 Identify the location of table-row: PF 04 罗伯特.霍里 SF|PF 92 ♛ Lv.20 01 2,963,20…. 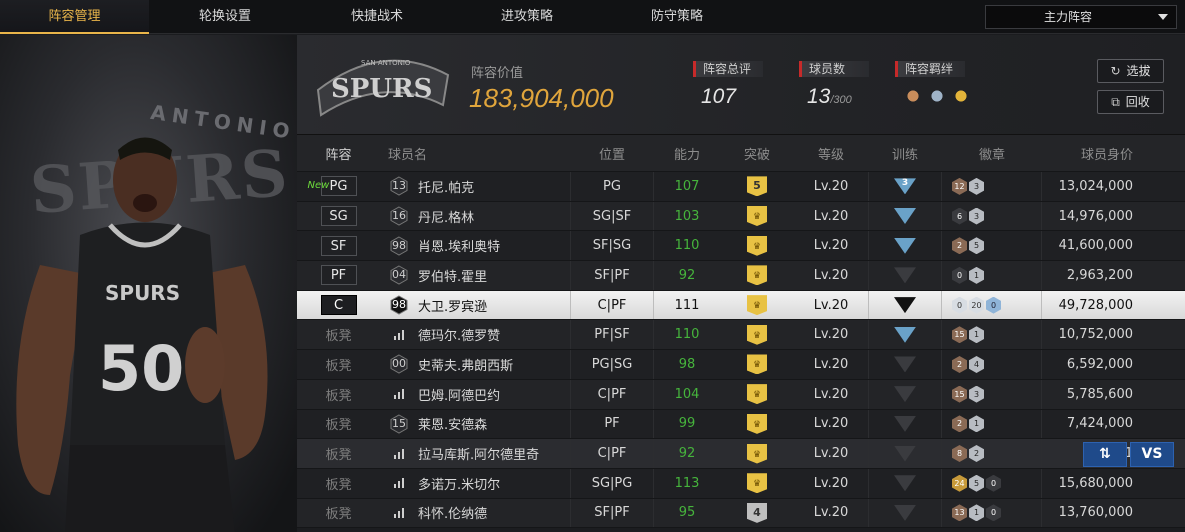
(741, 276).